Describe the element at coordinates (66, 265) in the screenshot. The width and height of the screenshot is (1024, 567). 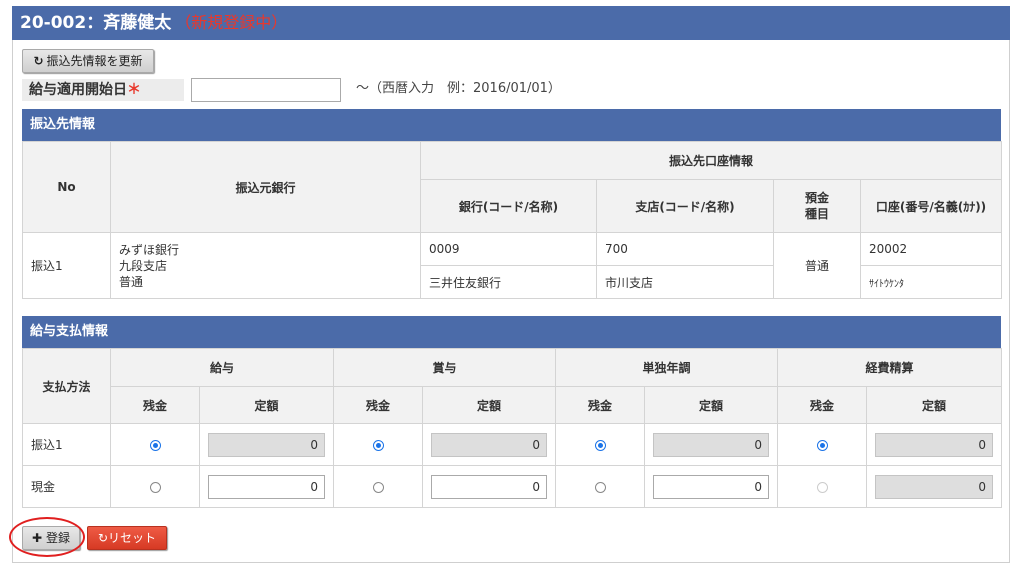
I see `transfer-no-cell: 振込1` at that location.